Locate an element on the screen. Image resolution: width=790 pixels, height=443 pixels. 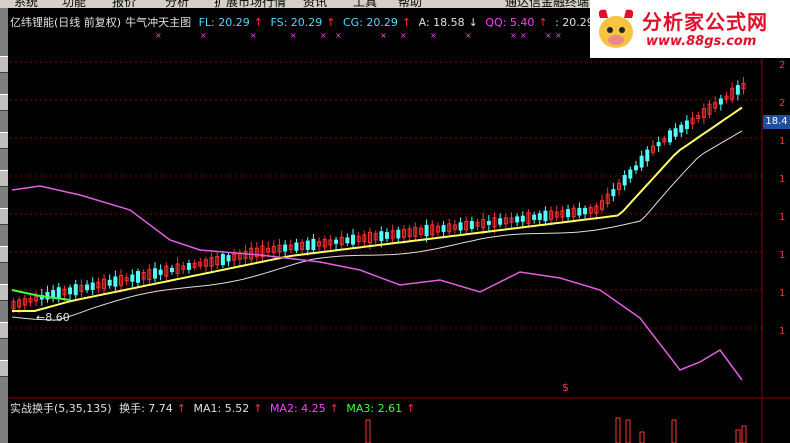
fs-value: FS: 20.29 is located at coordinates (296, 22).